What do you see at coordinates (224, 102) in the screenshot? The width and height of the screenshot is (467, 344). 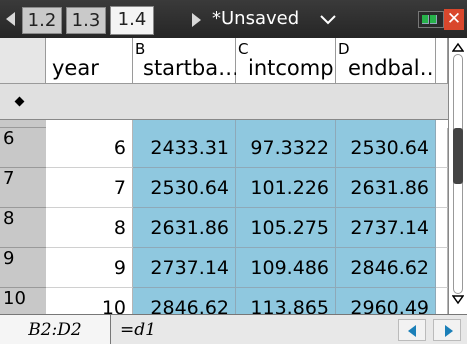 I see `formula-row` at bounding box center [224, 102].